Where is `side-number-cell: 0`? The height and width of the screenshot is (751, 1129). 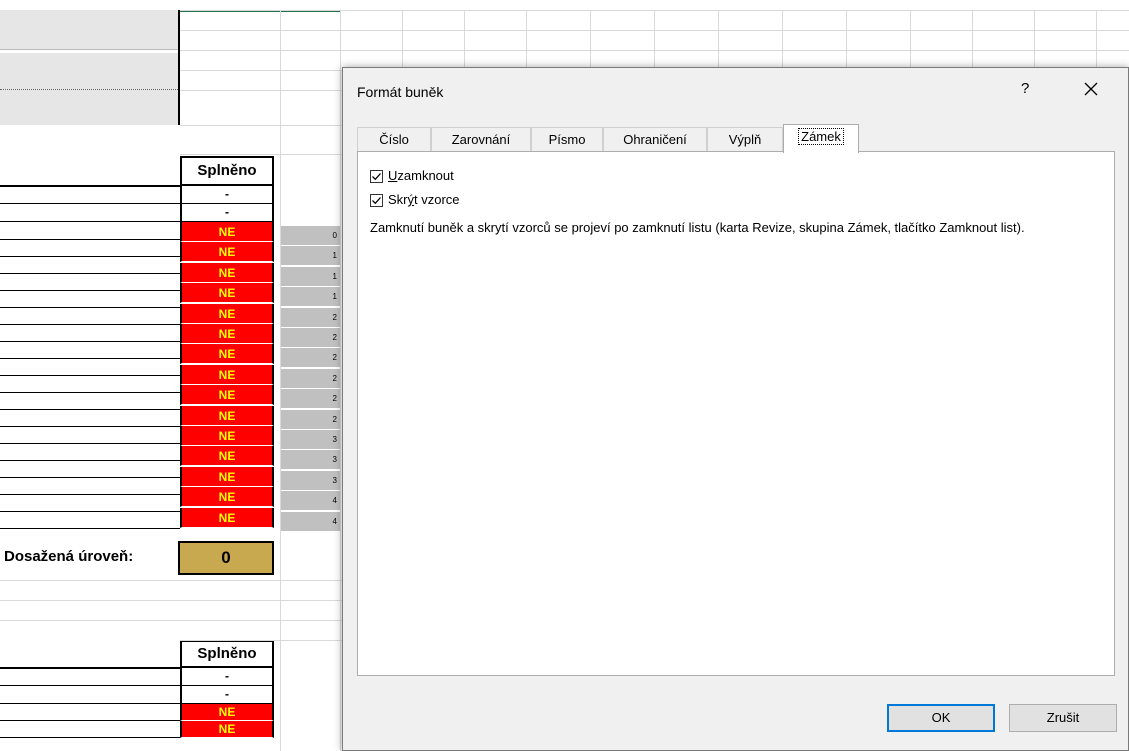 side-number-cell: 0 is located at coordinates (310, 236).